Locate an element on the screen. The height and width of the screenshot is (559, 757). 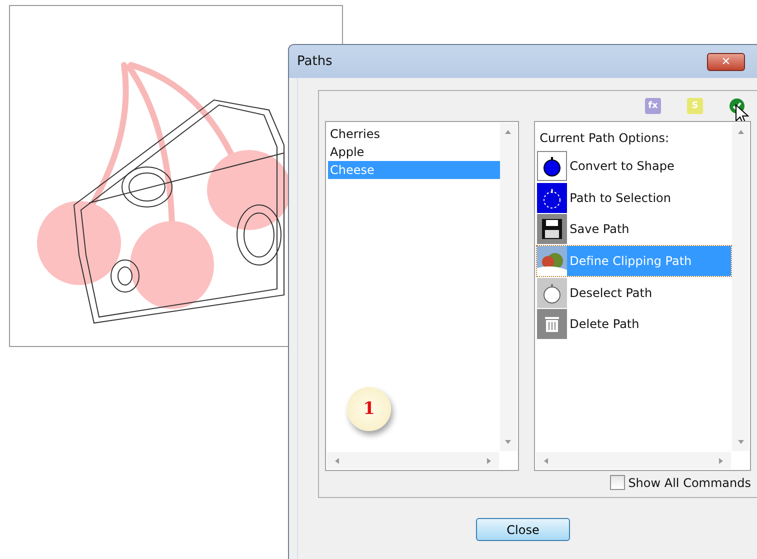
option-item: Delete Path is located at coordinates (633, 324).